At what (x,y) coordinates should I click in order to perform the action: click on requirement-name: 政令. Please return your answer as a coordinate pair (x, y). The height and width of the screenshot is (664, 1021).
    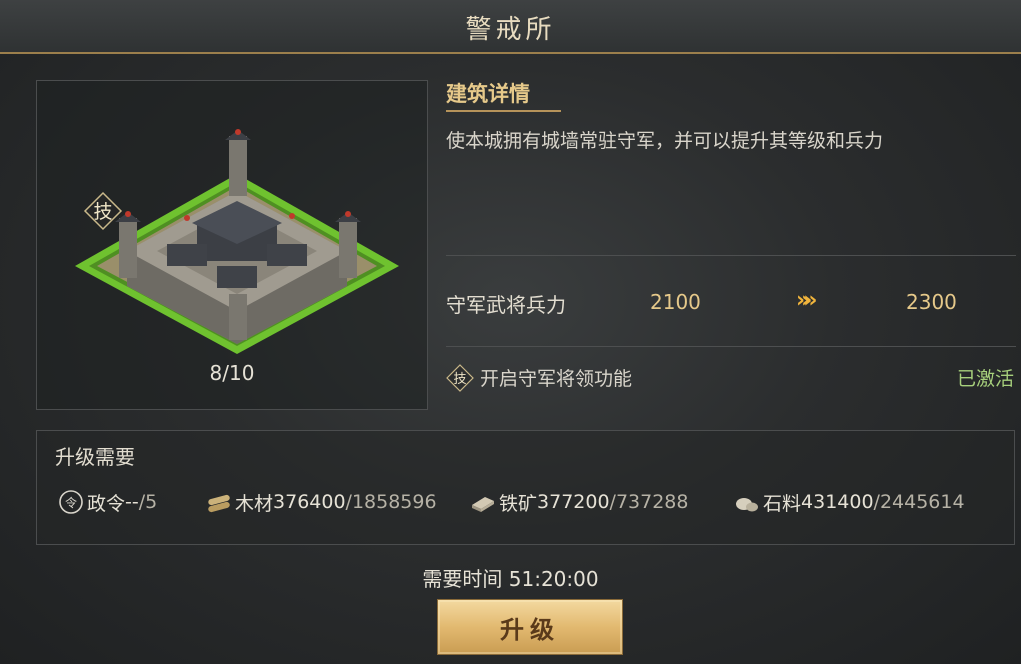
    Looking at the image, I should click on (106, 503).